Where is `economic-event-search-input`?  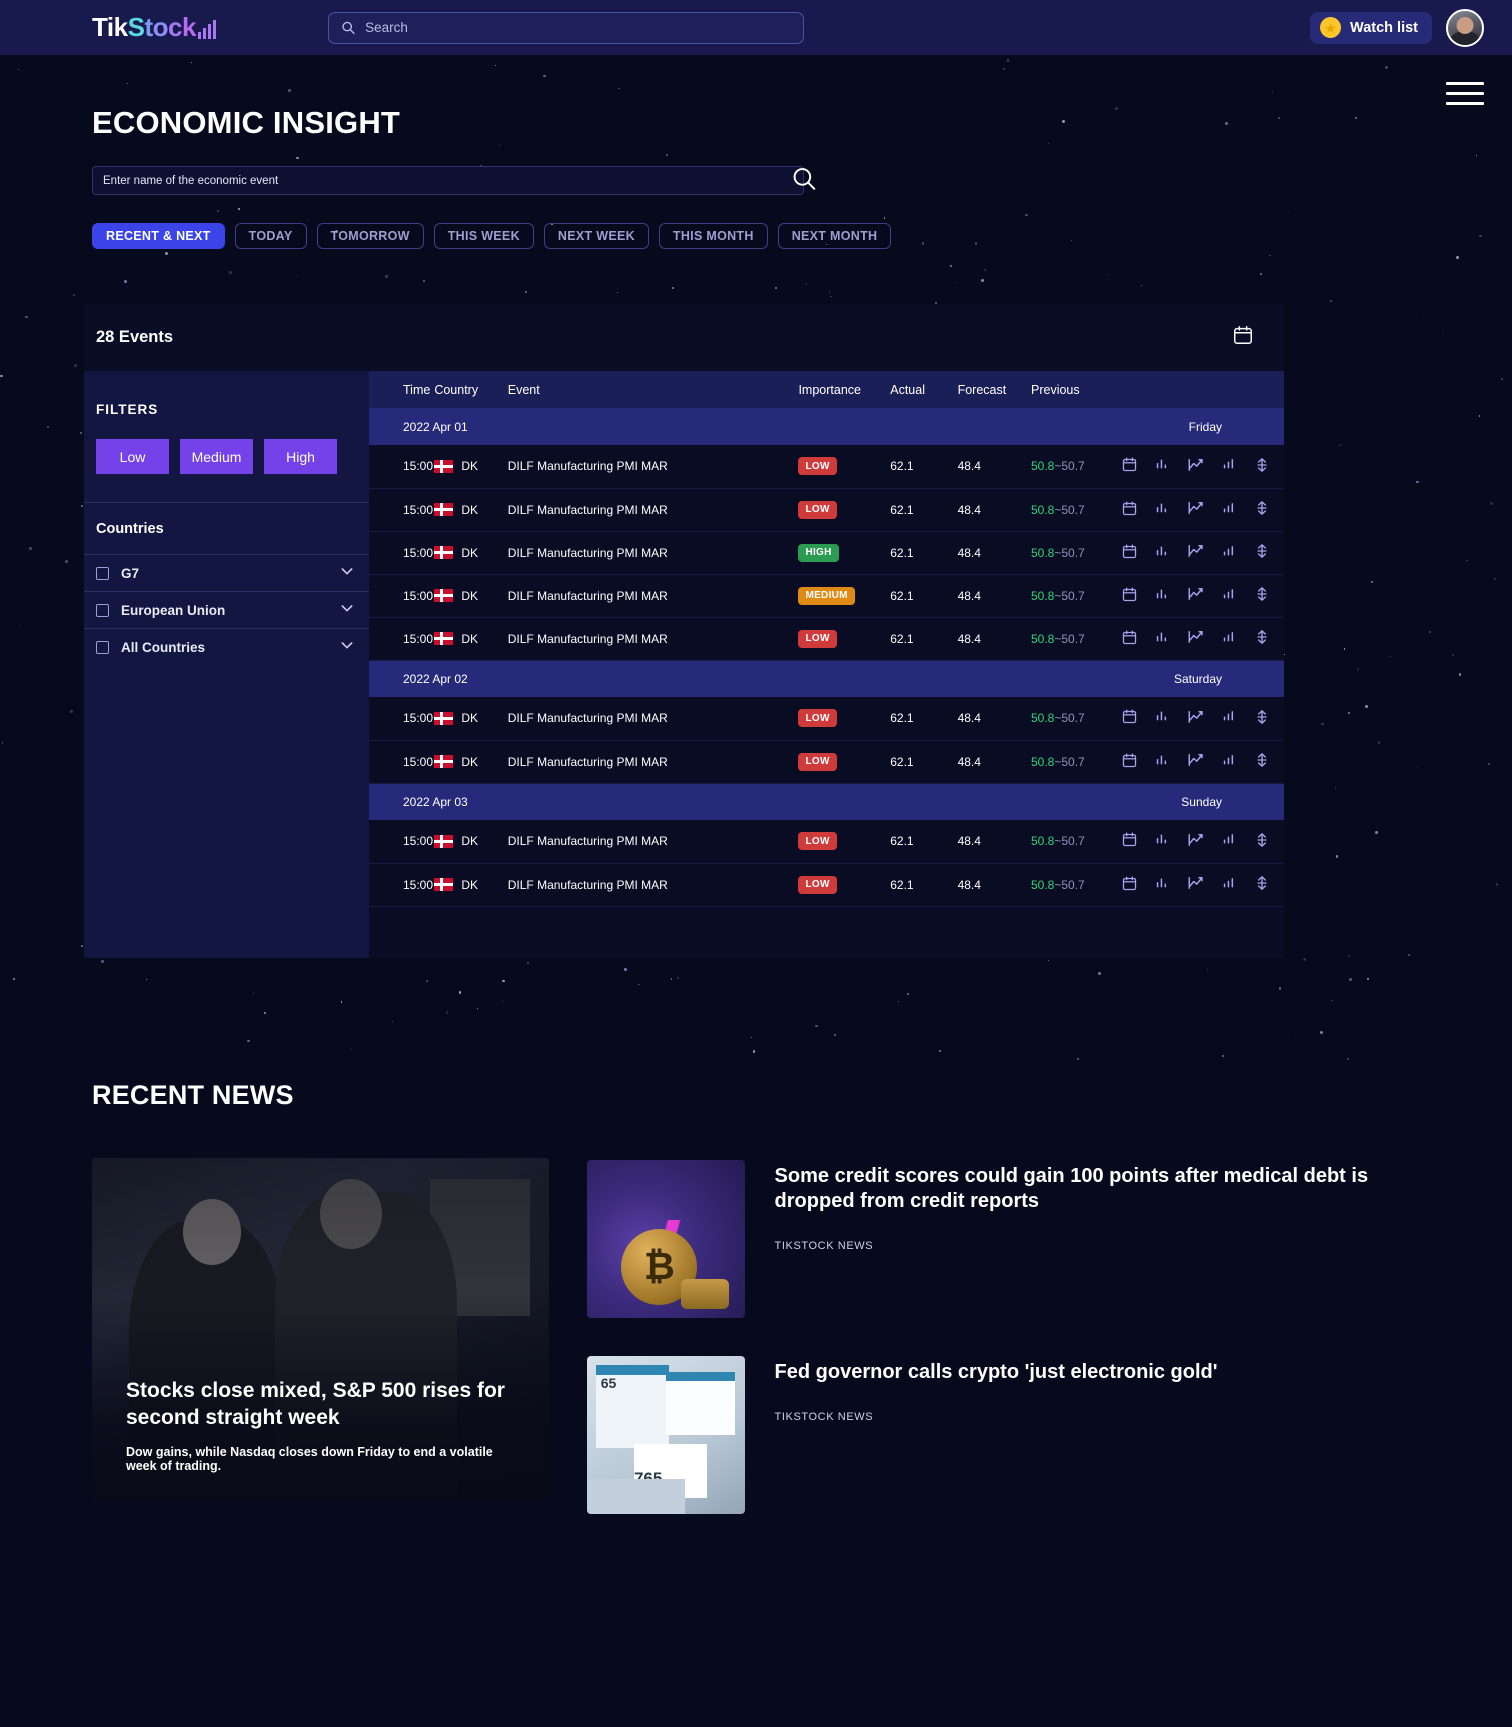 economic-event-search-input is located at coordinates (448, 180).